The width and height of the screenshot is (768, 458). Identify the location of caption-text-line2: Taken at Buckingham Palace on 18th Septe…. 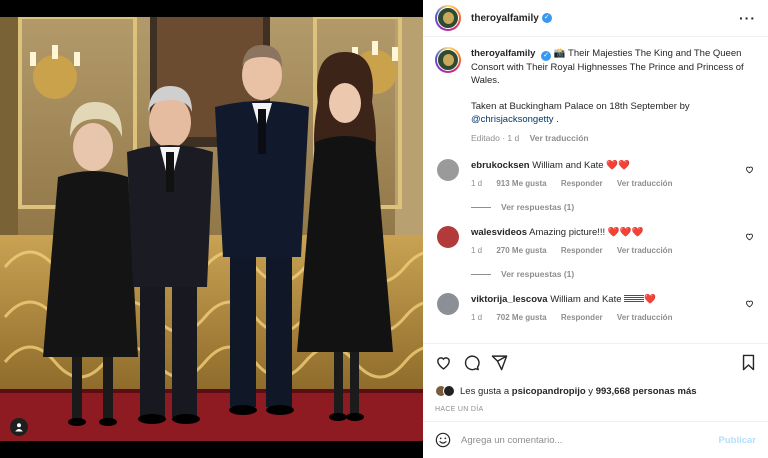
(580, 106).